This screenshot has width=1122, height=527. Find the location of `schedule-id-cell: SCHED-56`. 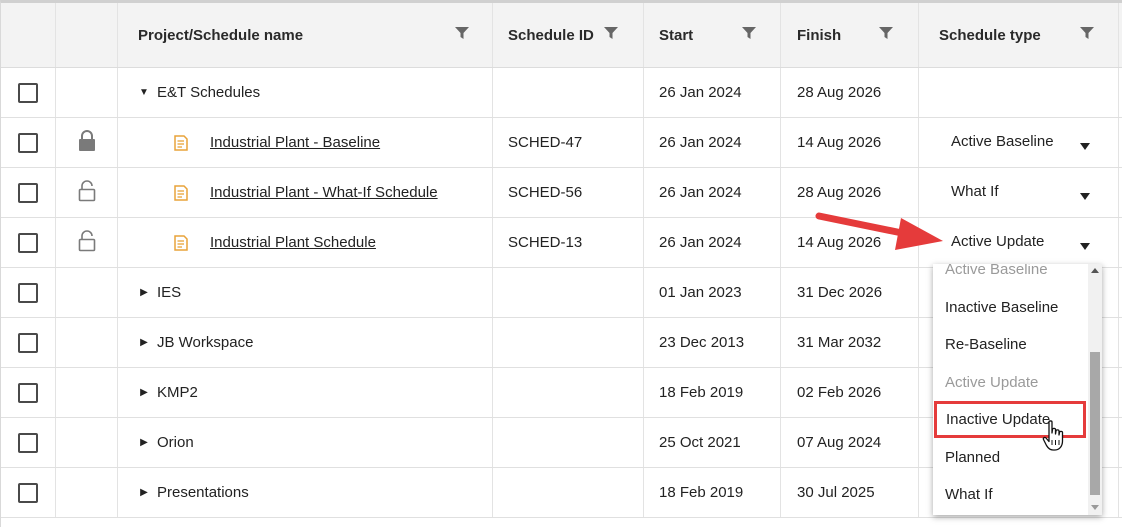

schedule-id-cell: SCHED-56 is located at coordinates (568, 192).